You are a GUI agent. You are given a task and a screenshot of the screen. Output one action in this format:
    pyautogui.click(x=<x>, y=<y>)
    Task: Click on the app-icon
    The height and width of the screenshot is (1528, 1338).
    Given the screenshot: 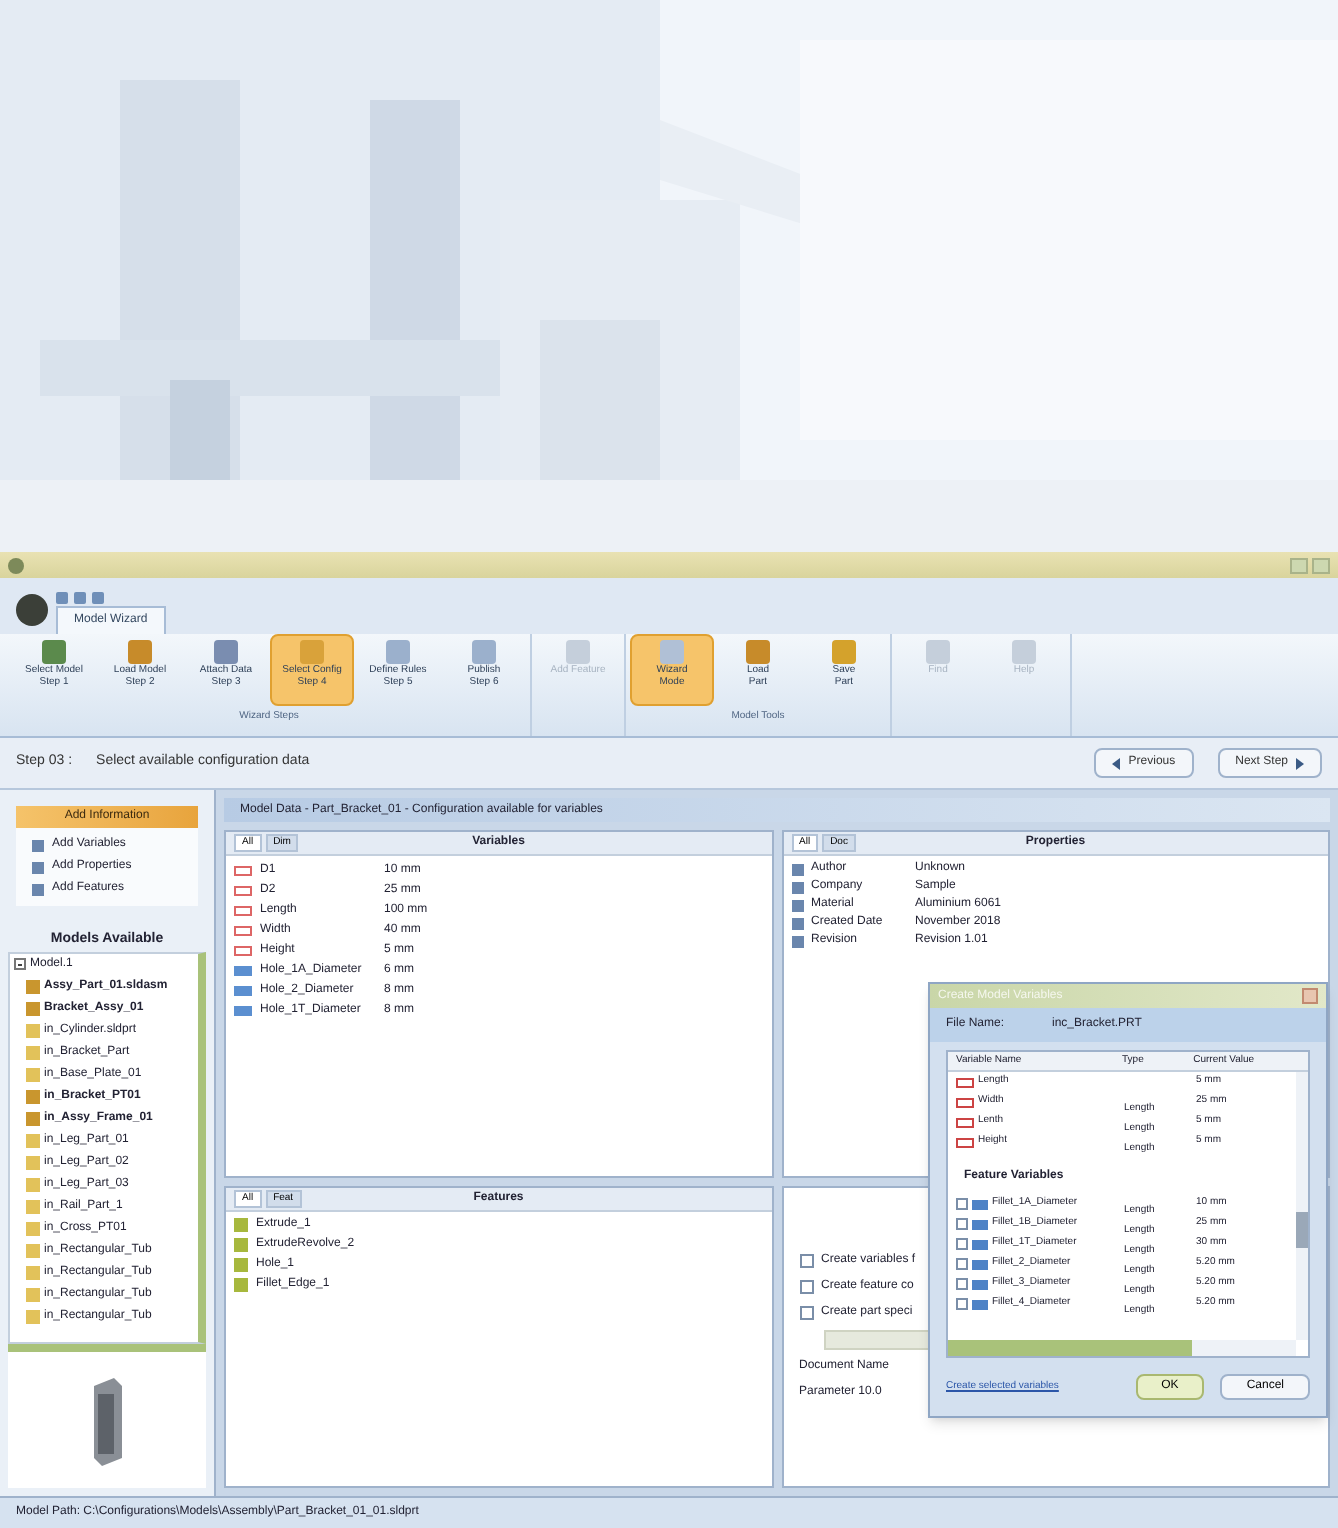 What is the action you would take?
    pyautogui.click(x=16, y=565)
    